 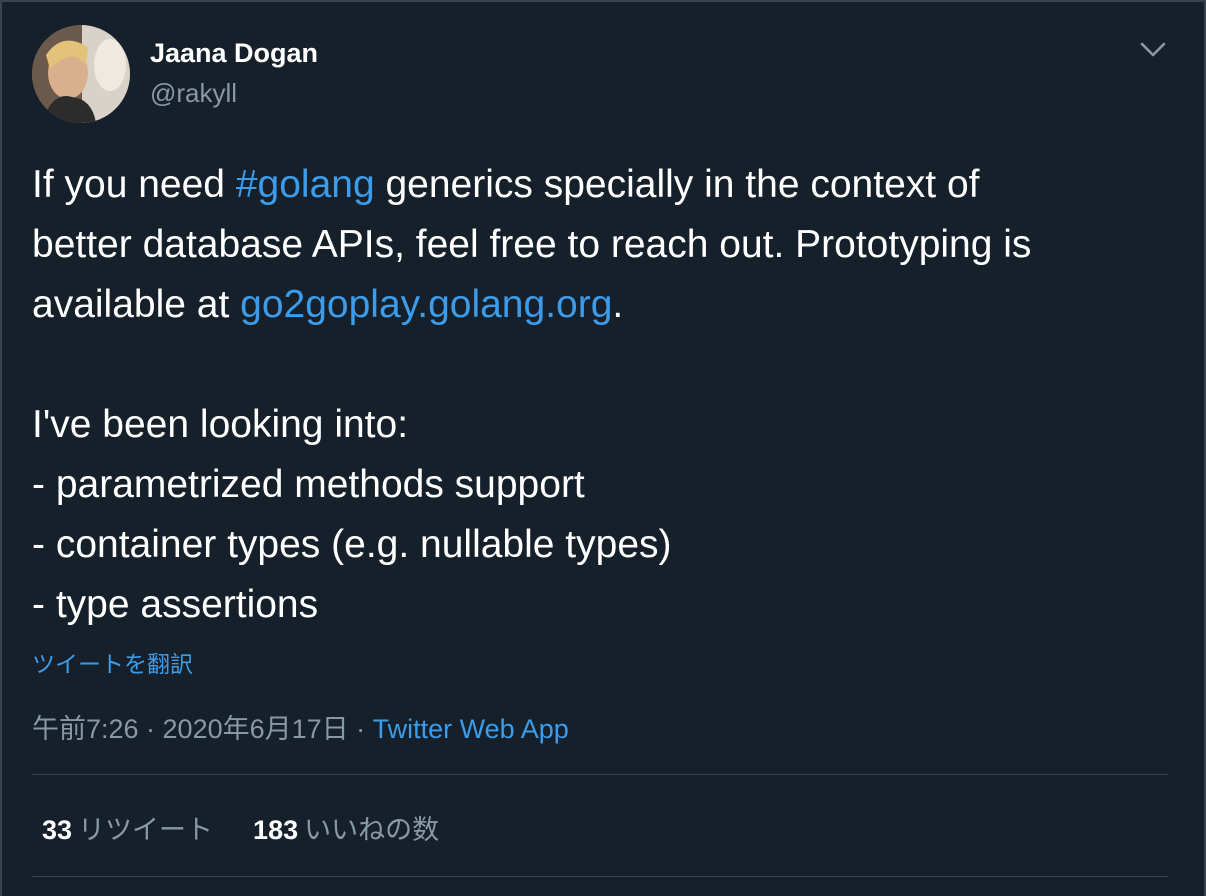 I want to click on user-handle: @rakyll, so click(x=193, y=93).